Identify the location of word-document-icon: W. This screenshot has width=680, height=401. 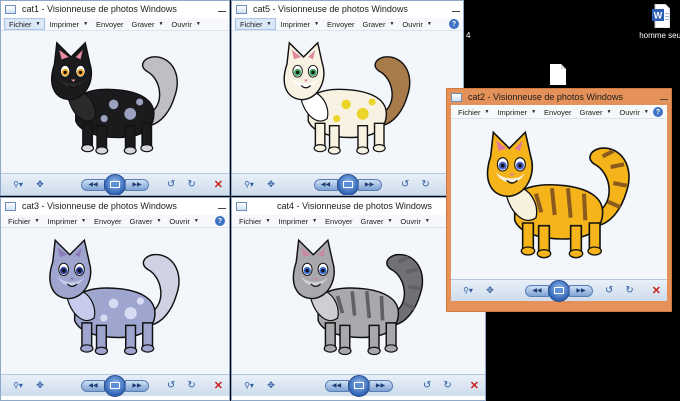
(661, 16).